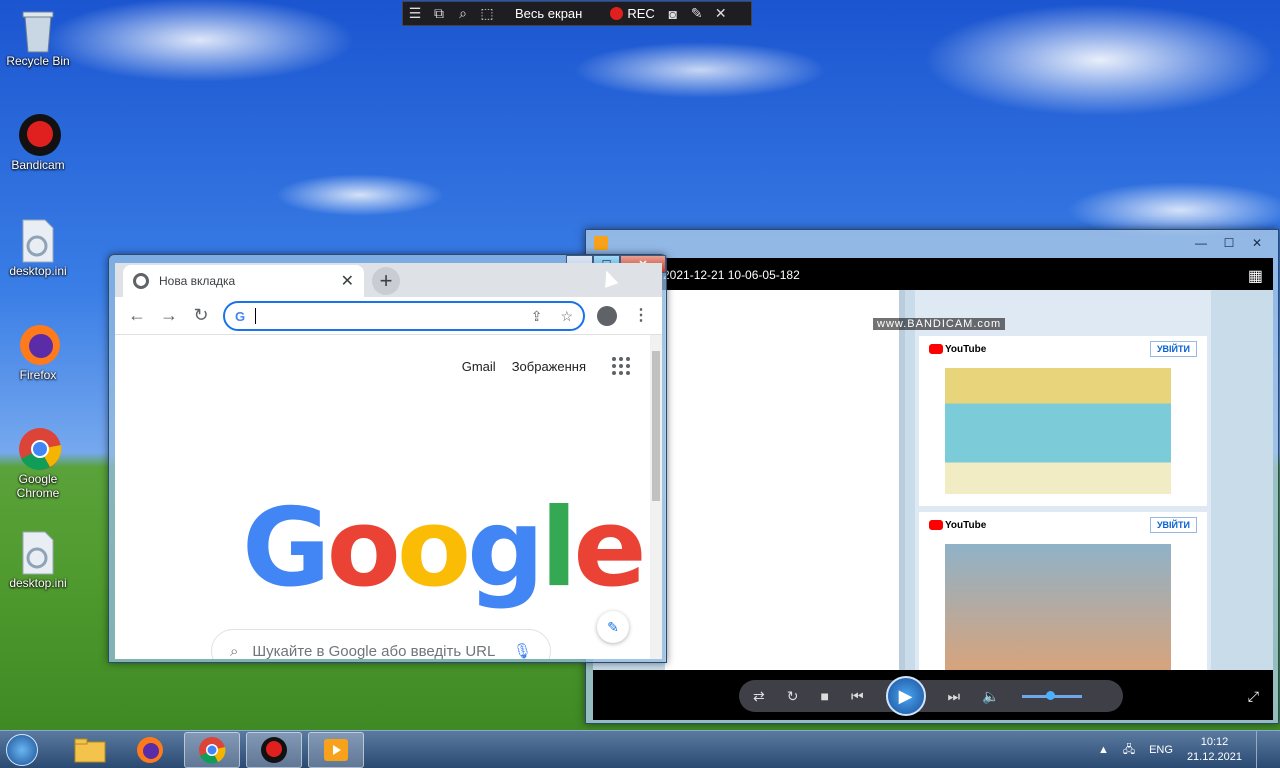 This screenshot has width=1280, height=768. I want to click on video-youtube-panel: YouTube УВІЙТИ YouTube УВІЙТИ, so click(1063, 480).